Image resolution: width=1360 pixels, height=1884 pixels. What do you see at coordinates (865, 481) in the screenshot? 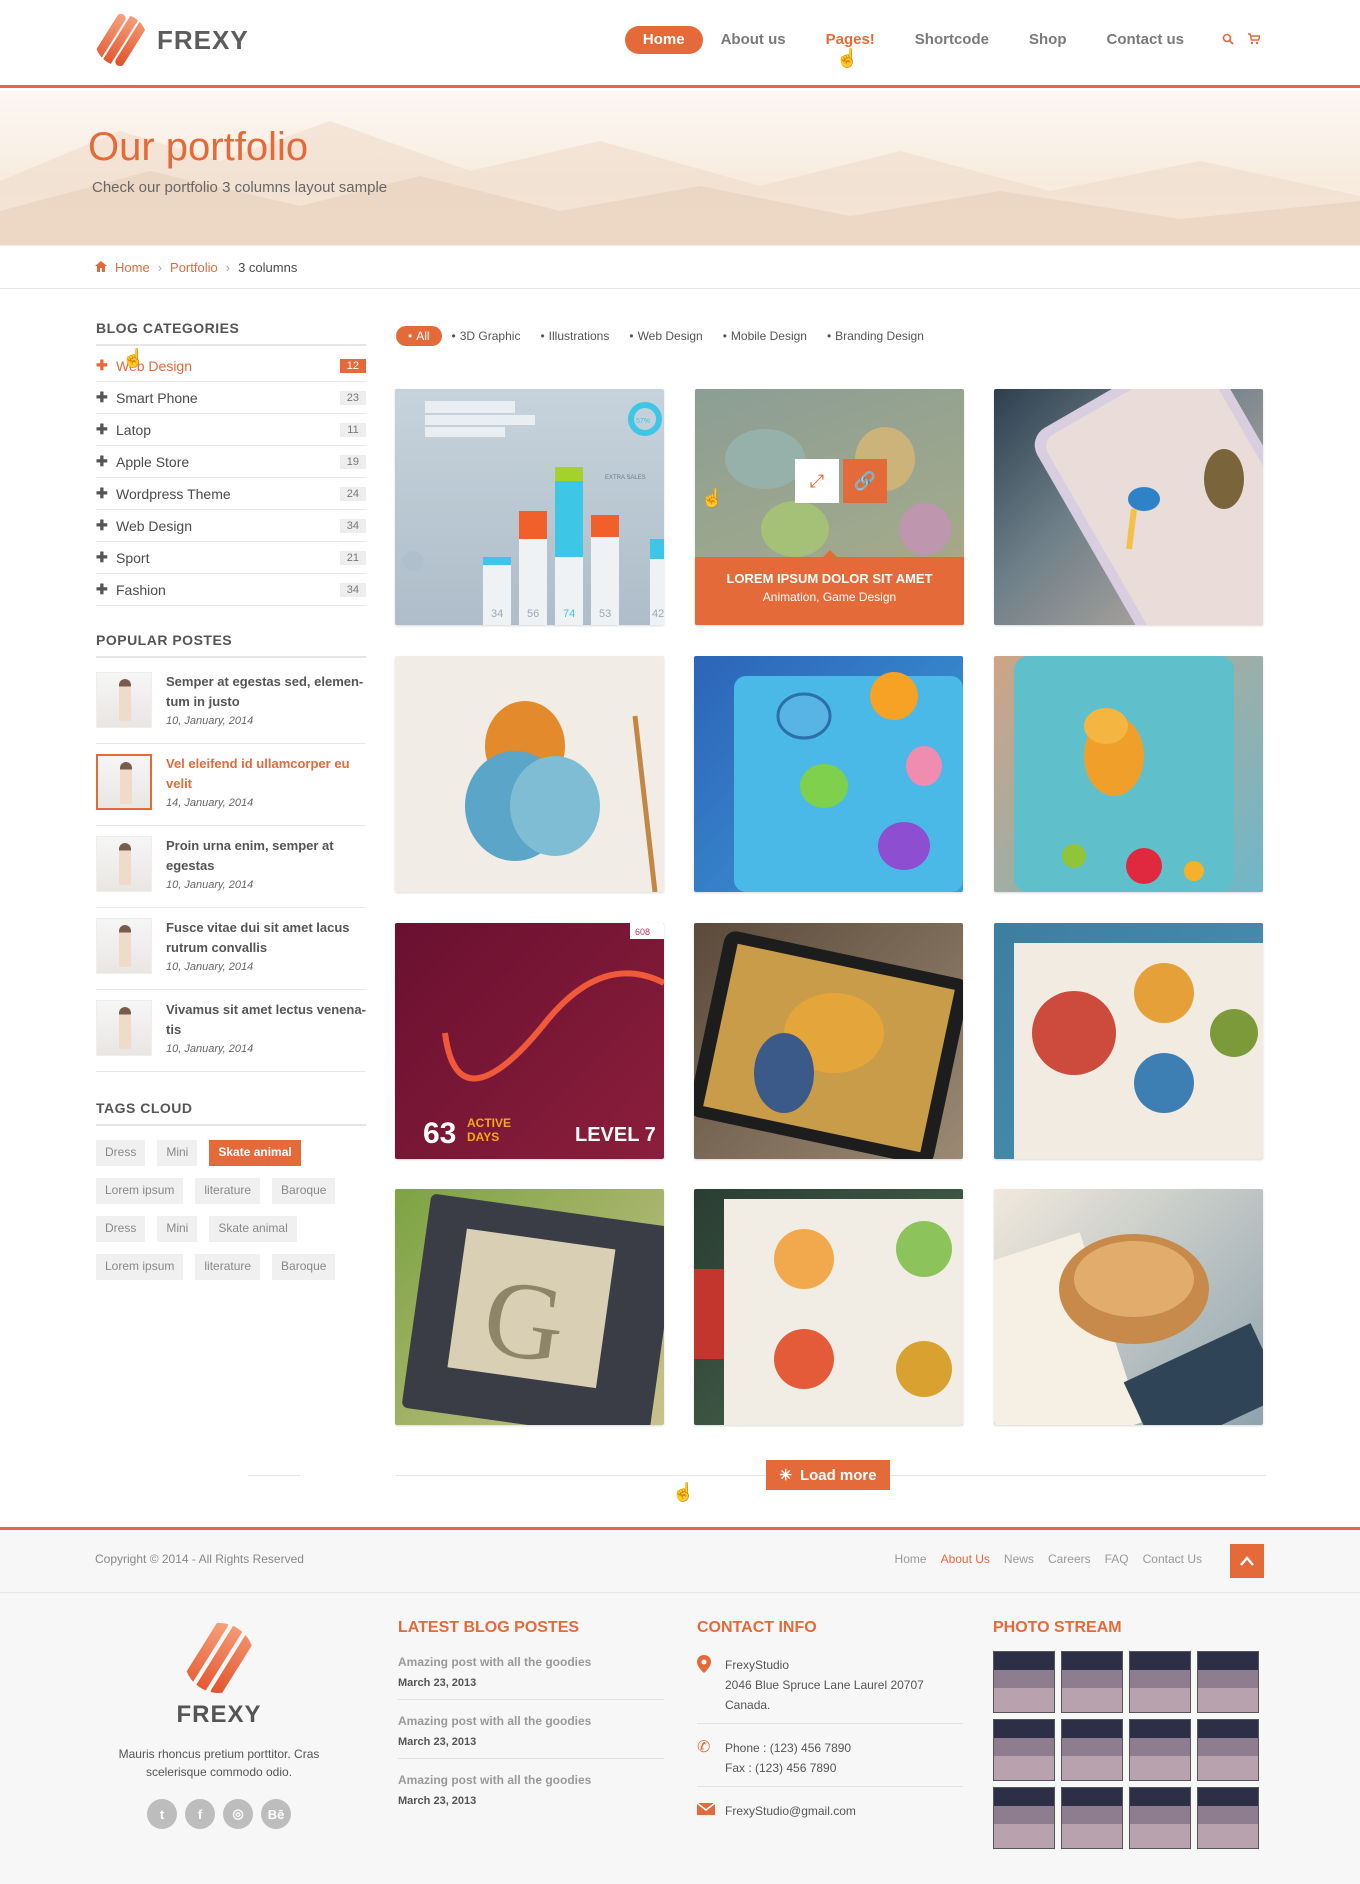
I see `link-icon: 🔗` at bounding box center [865, 481].